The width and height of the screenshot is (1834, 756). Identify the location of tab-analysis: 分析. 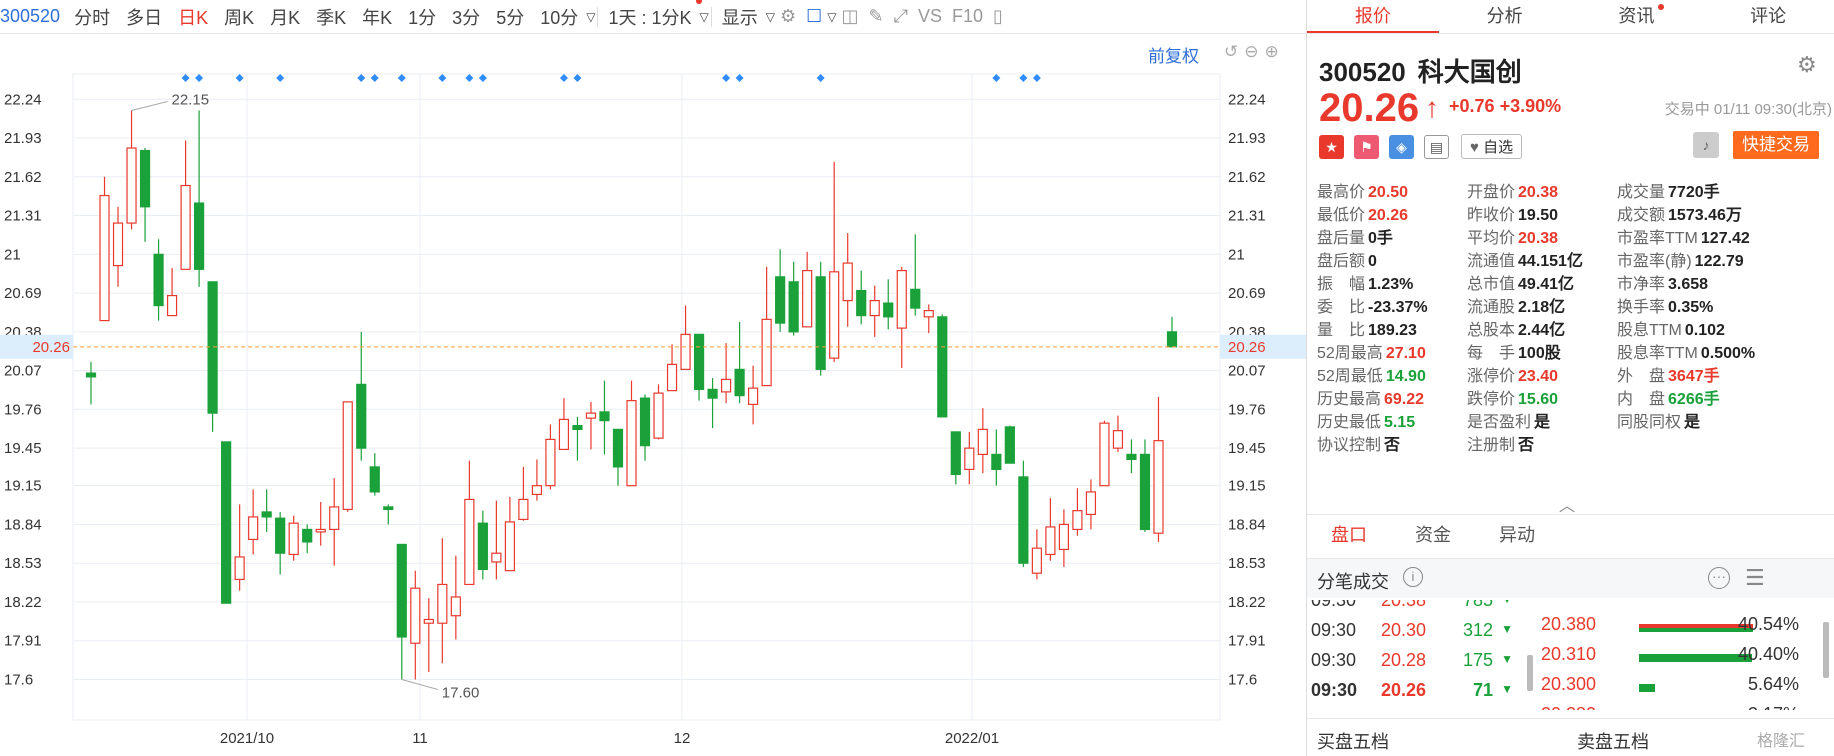
(1505, 16).